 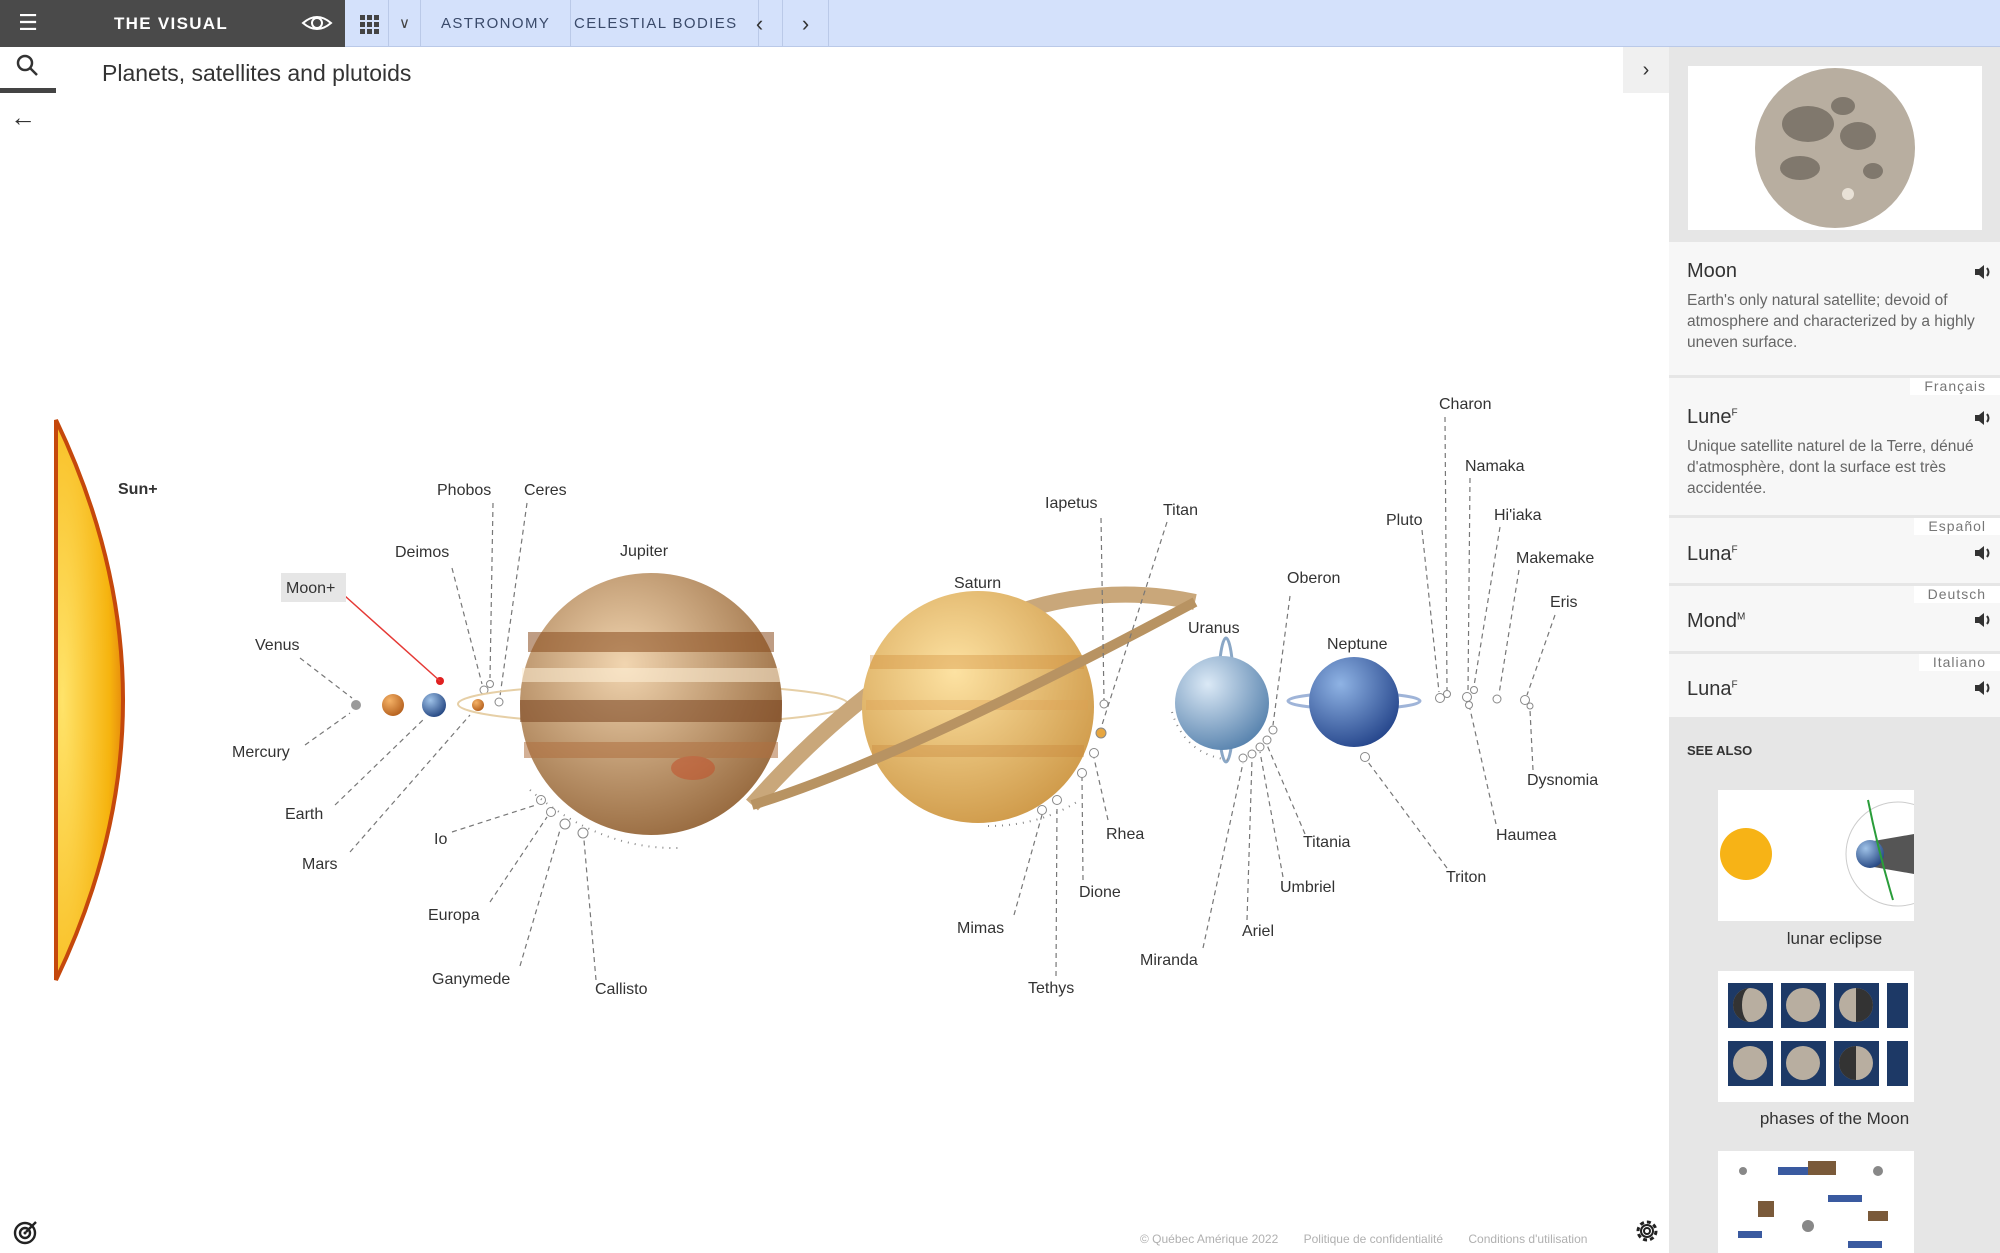 What do you see at coordinates (310, 588) in the screenshot?
I see `label-moon: Moon+` at bounding box center [310, 588].